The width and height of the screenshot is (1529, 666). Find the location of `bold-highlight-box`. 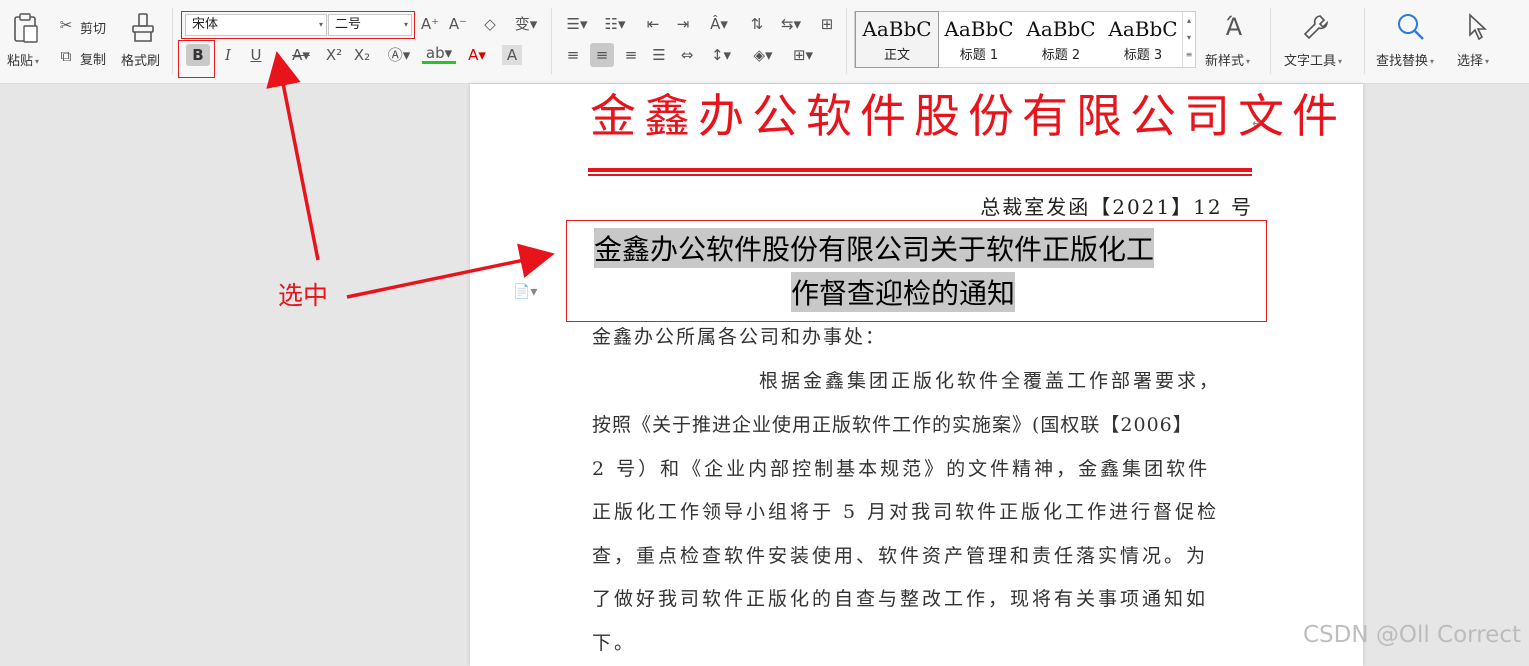

bold-highlight-box is located at coordinates (196, 59).